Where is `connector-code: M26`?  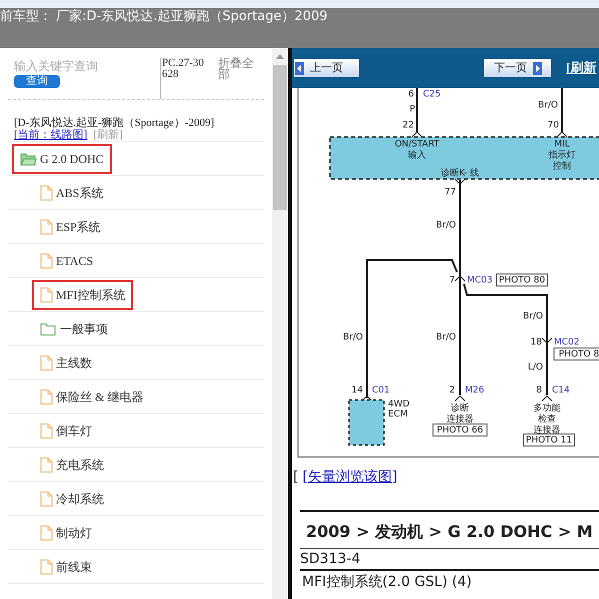
connector-code: M26 is located at coordinates (474, 390).